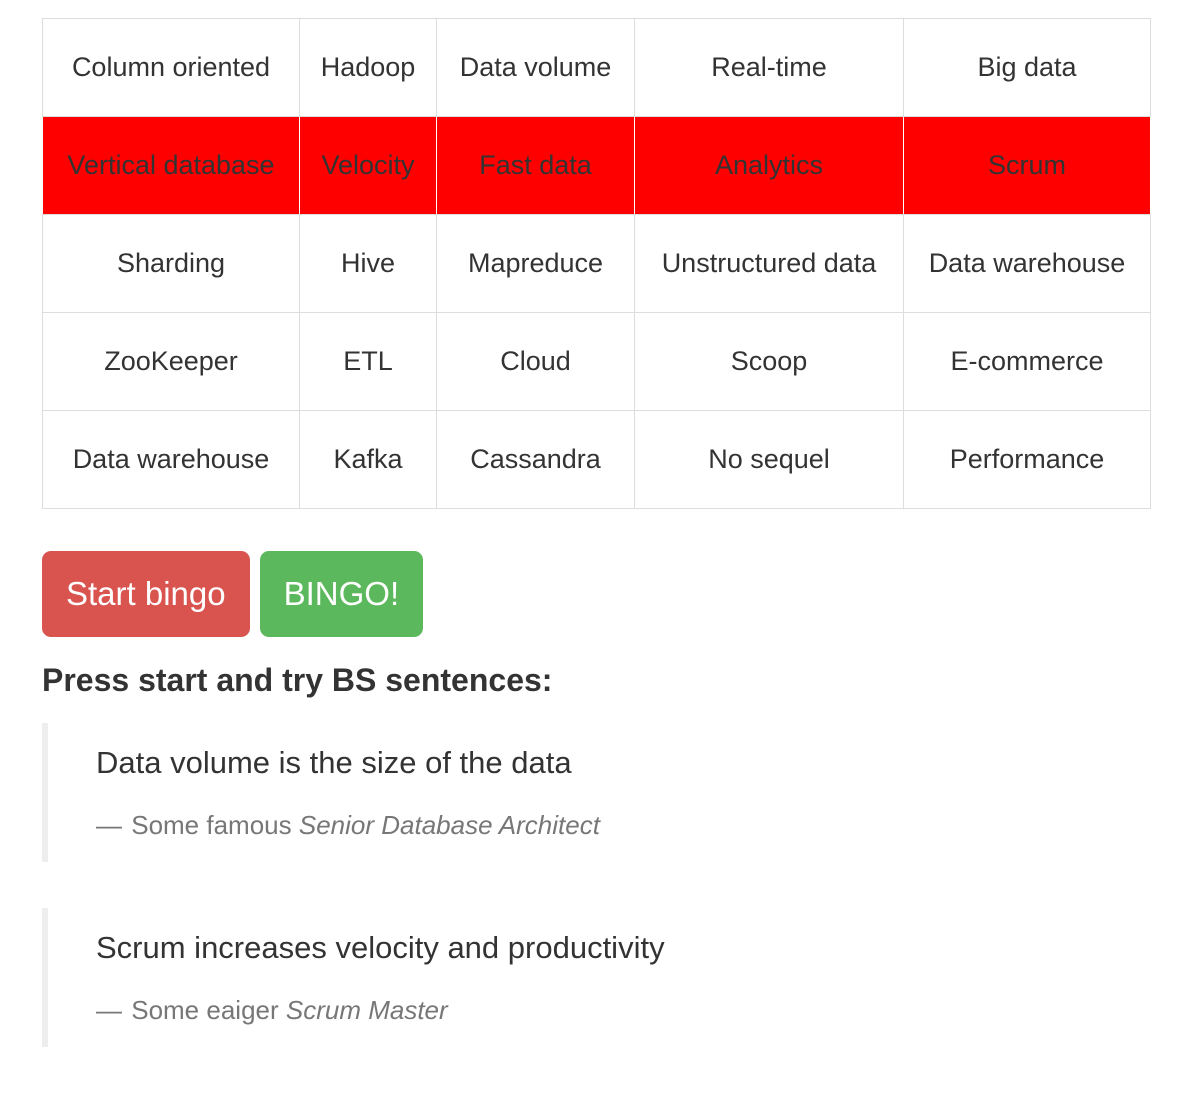 The image size is (1184, 1118). I want to click on bingo-cell: Big data, so click(1027, 67).